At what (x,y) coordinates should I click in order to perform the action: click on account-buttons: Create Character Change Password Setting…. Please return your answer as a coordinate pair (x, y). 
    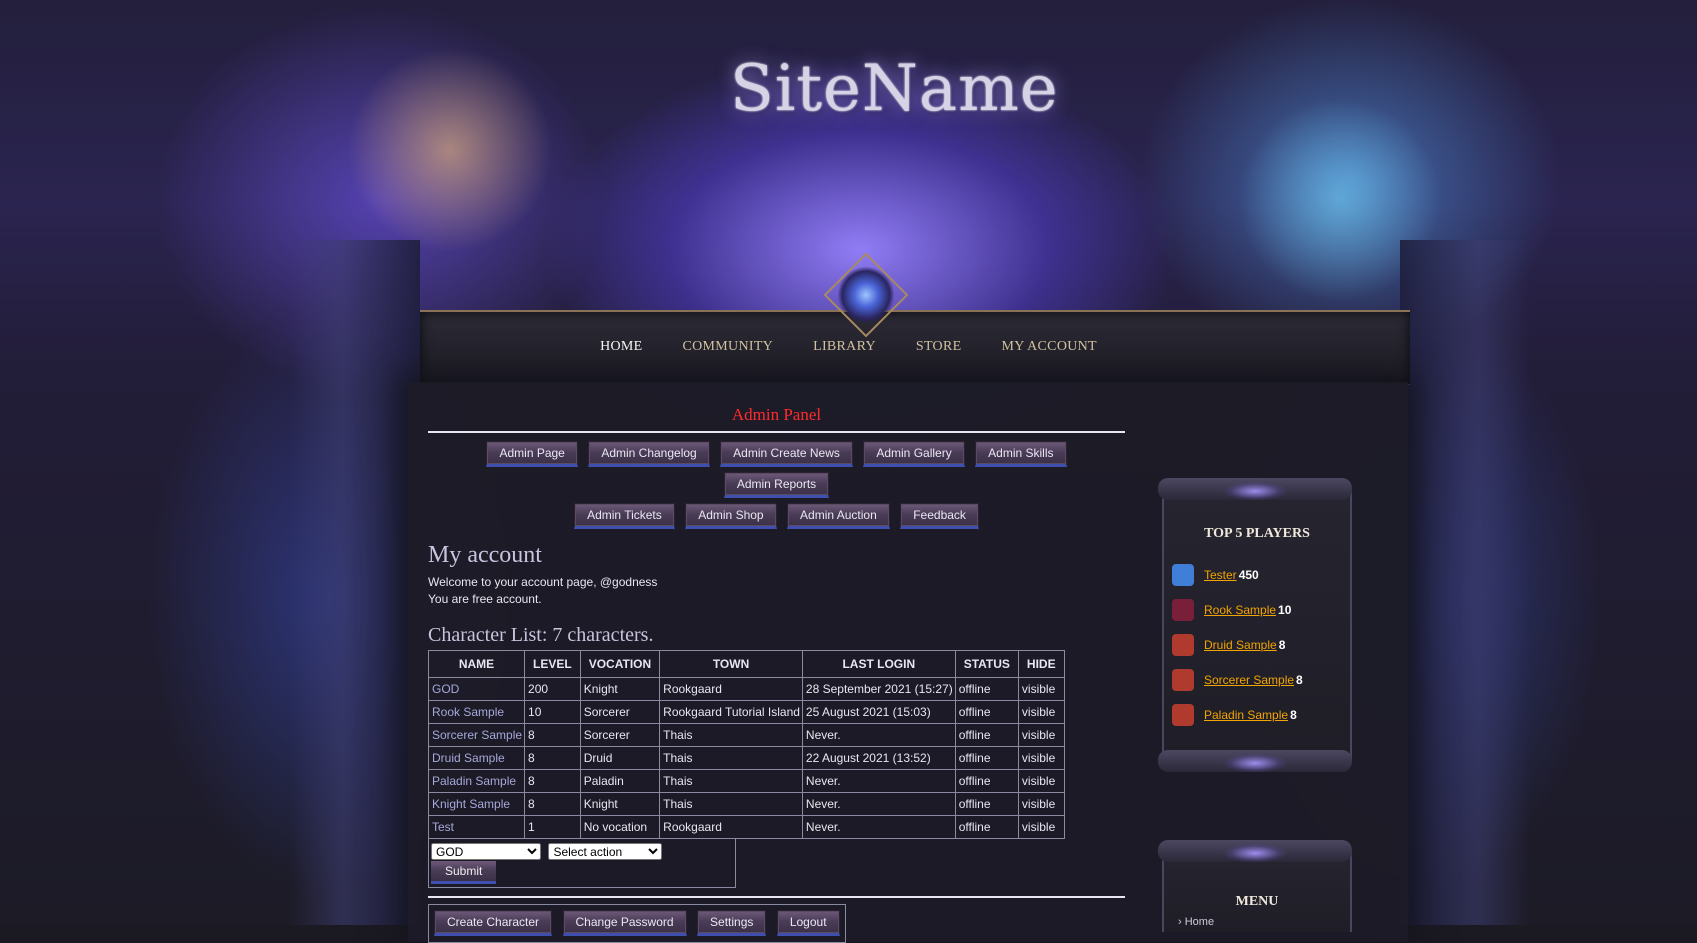
    Looking at the image, I should click on (637, 923).